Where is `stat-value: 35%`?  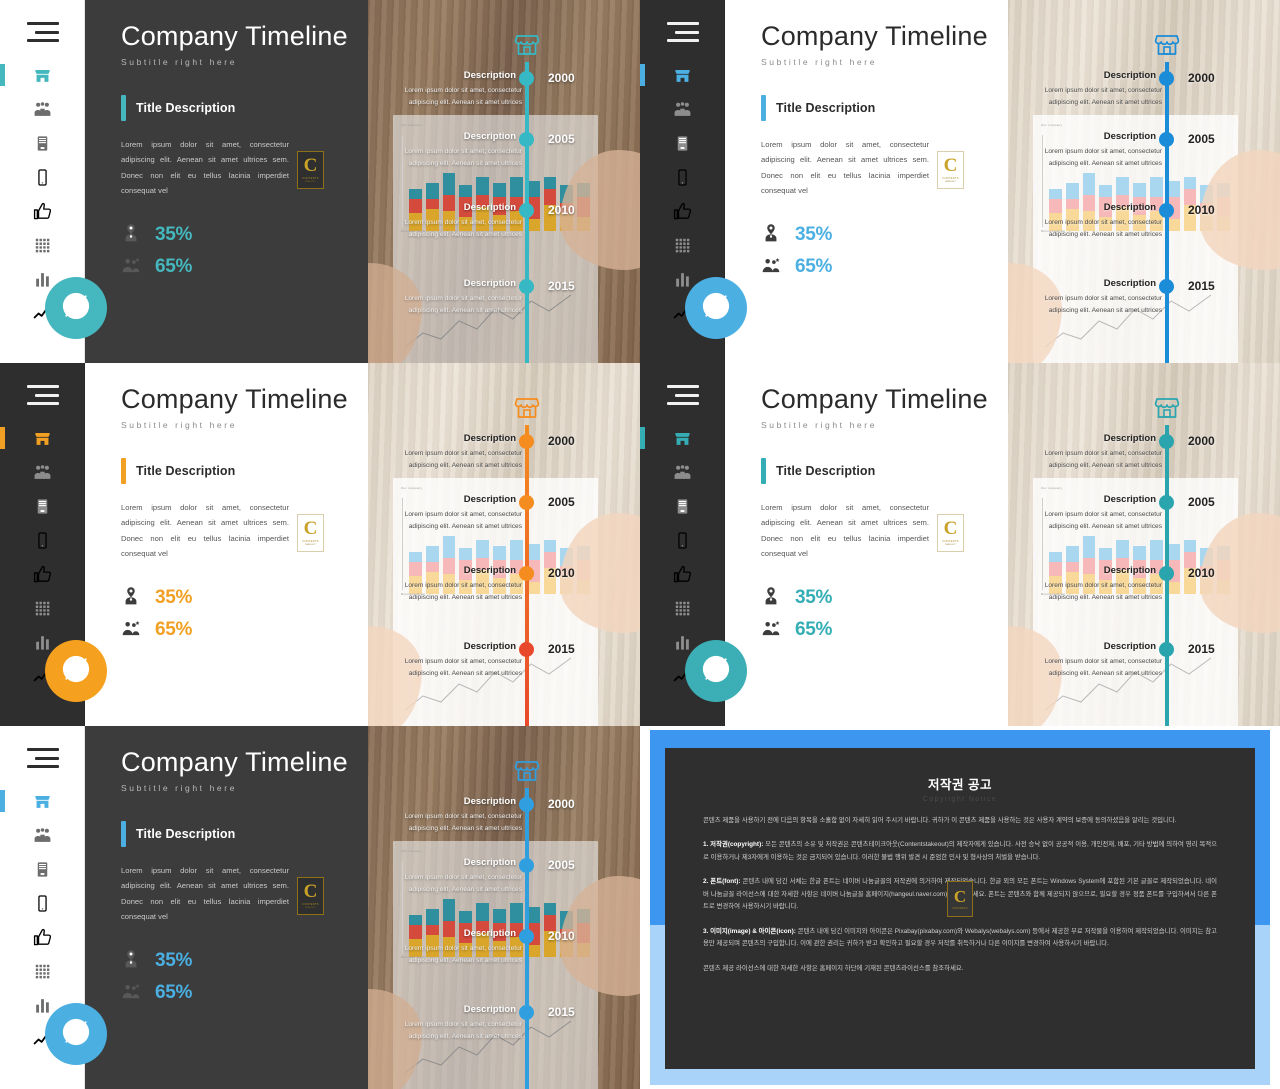
stat-value: 35% is located at coordinates (814, 598).